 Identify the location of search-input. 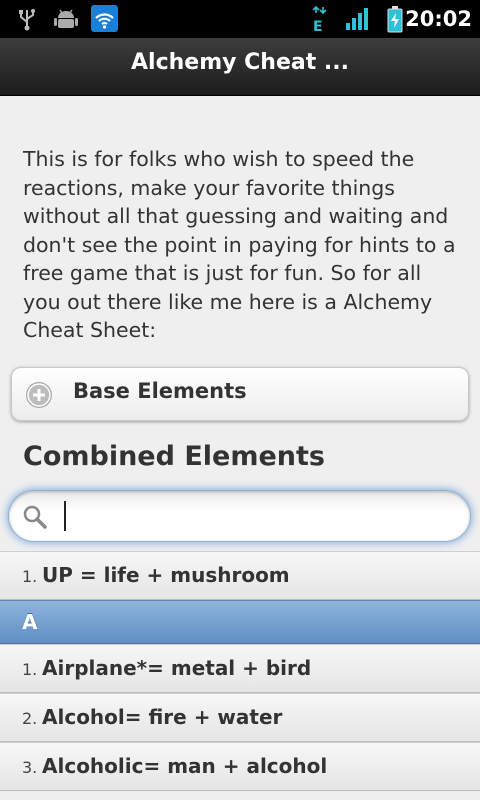
(256, 516).